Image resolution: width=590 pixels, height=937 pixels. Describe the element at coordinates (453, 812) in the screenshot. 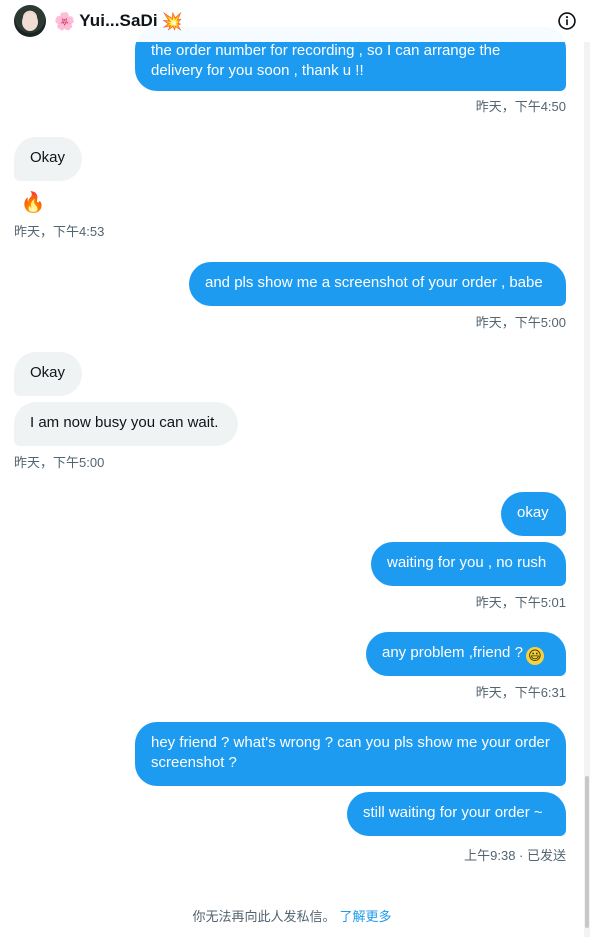

I see `message-text: still waiting for your order ~` at that location.